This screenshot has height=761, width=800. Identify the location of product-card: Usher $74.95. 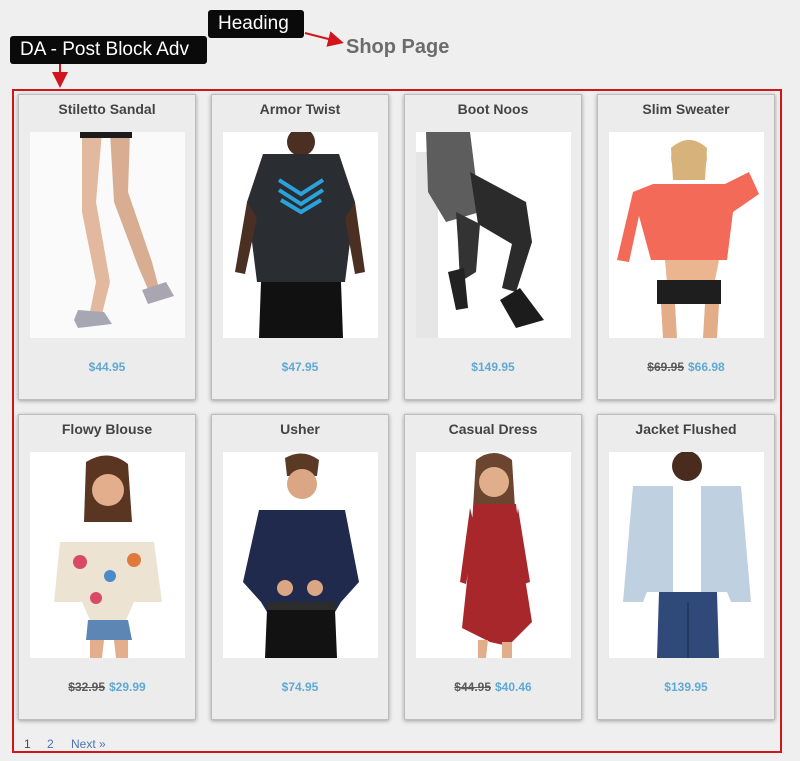
(300, 567).